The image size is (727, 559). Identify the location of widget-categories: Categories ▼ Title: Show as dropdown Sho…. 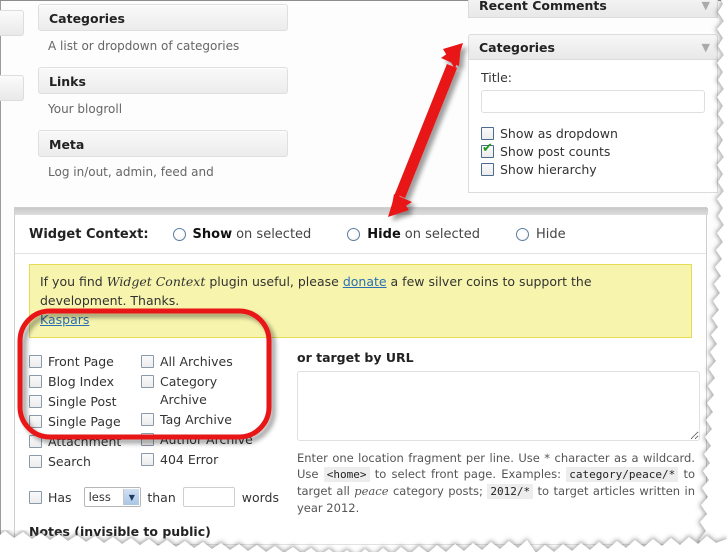
(593, 113).